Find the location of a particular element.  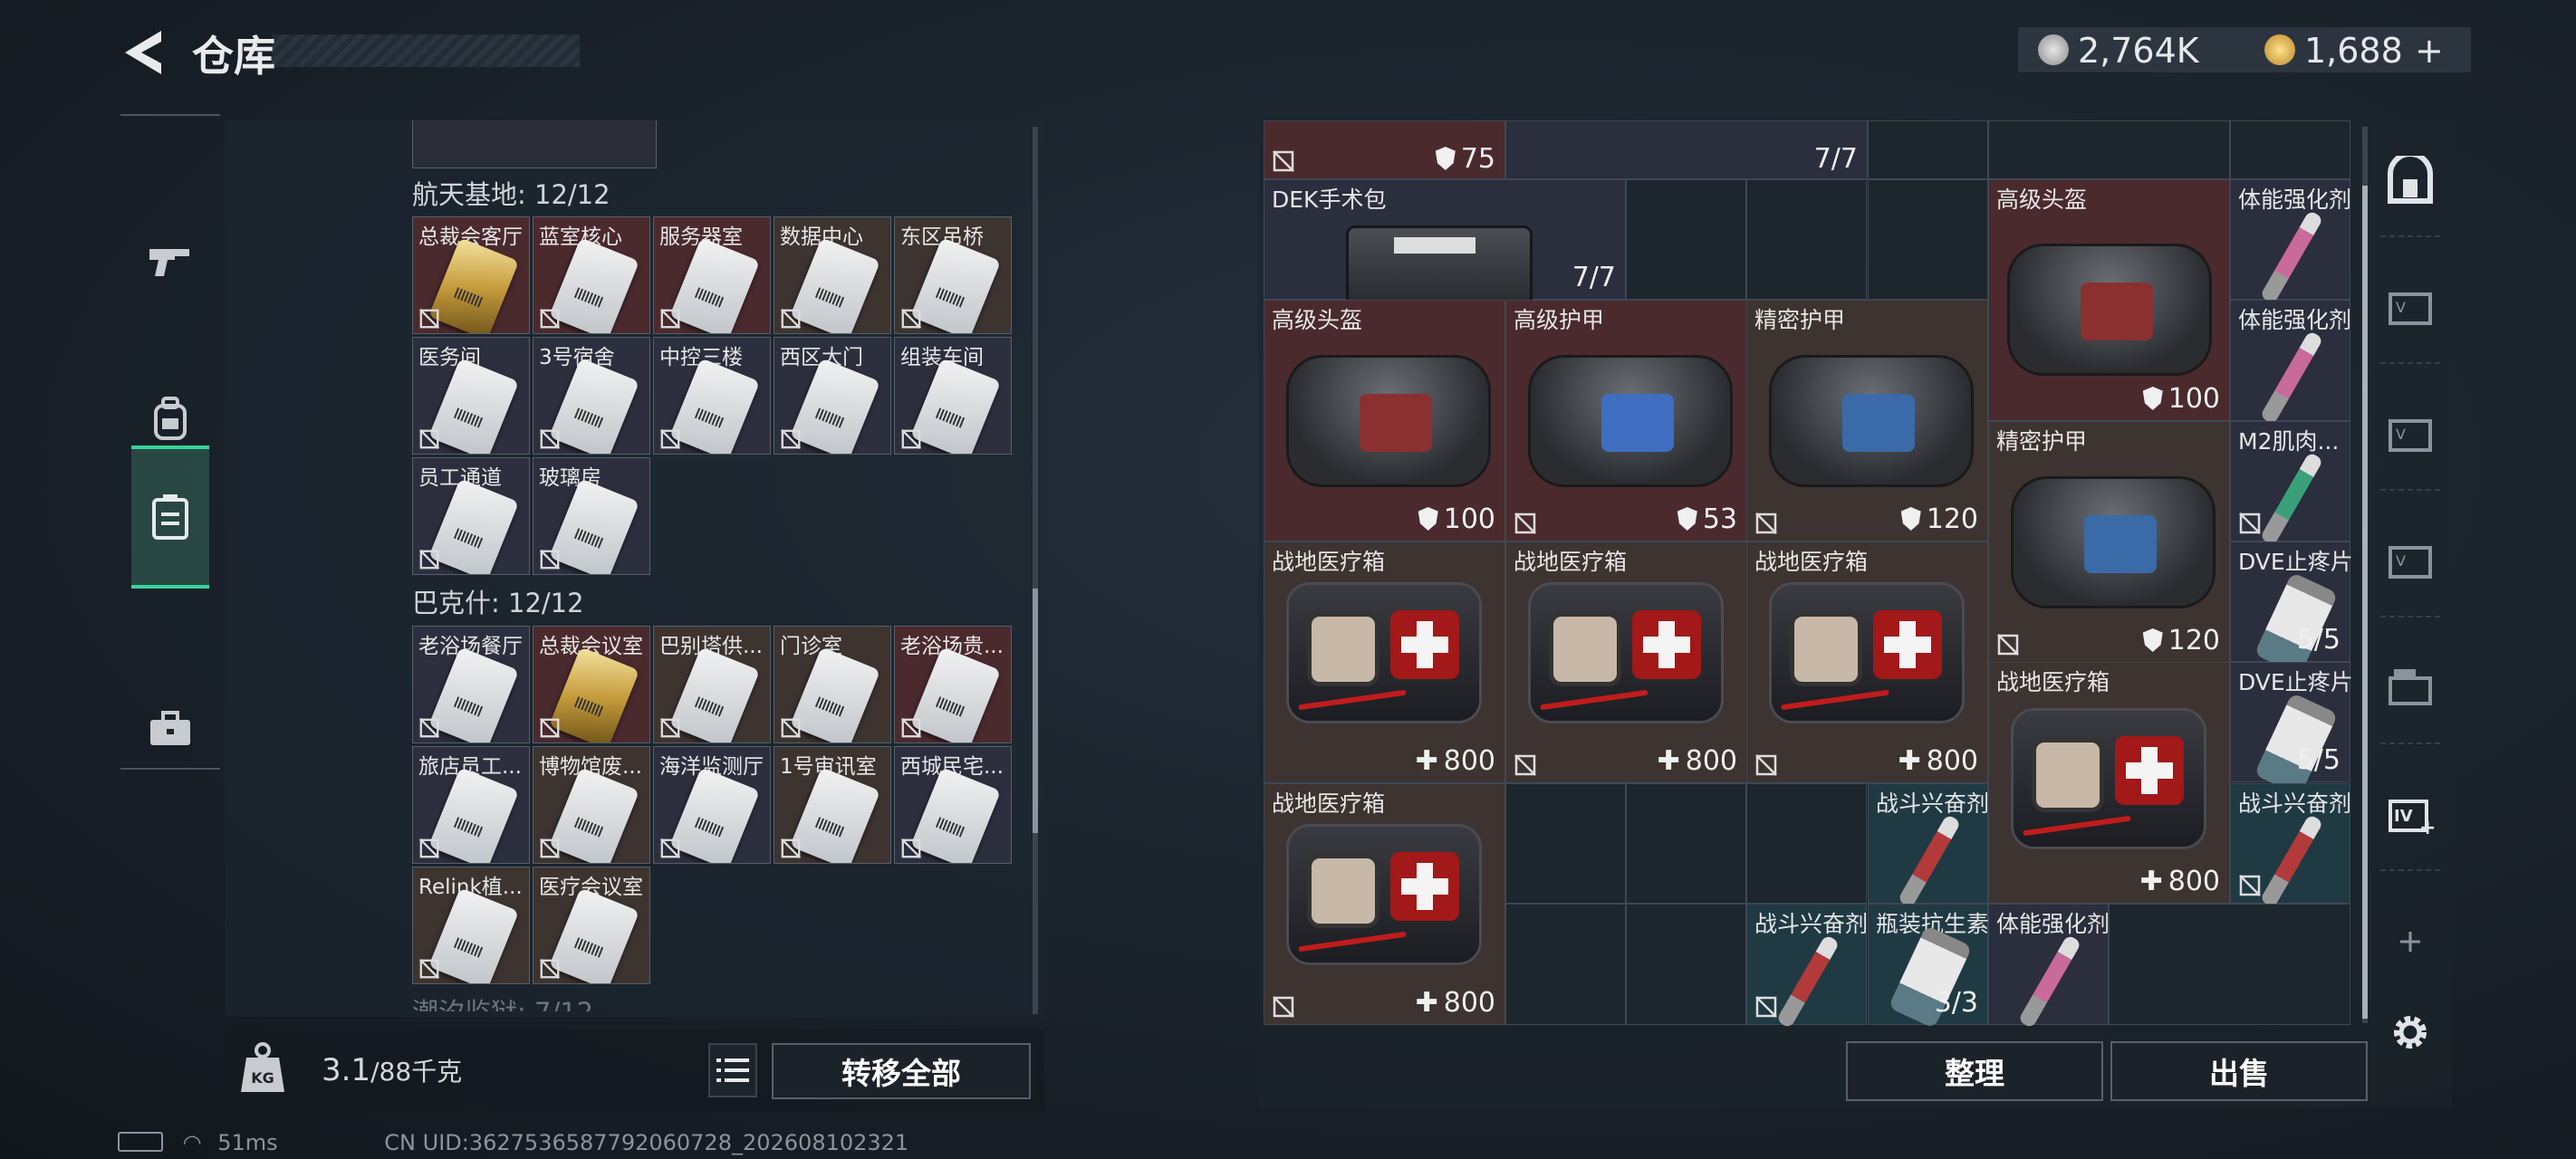

briefcase-icon is located at coordinates (170, 728).